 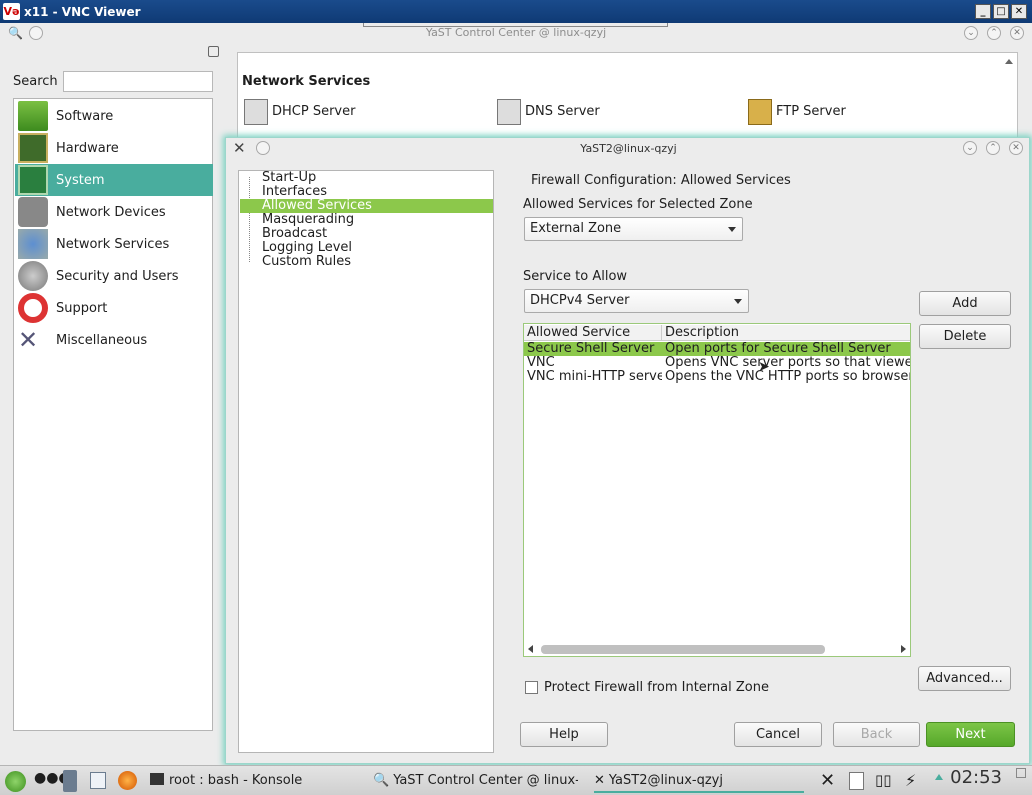 What do you see at coordinates (157, 779) in the screenshot?
I see `terminal-icon` at bounding box center [157, 779].